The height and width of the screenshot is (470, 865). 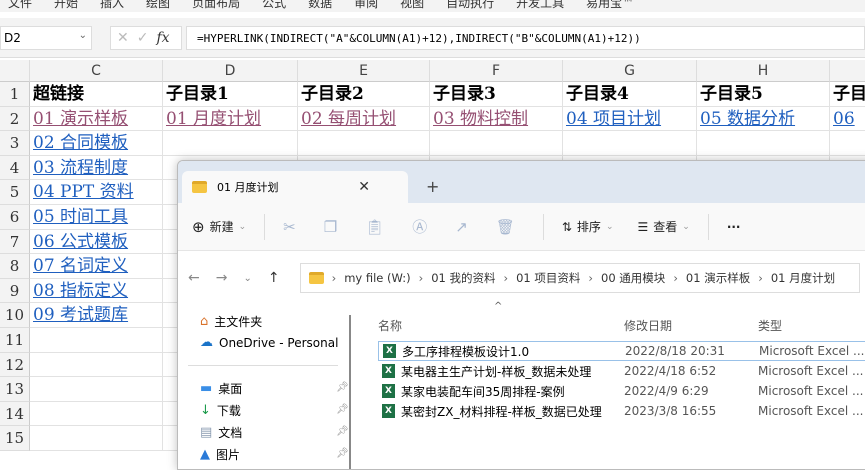 What do you see at coordinates (219, 227) in the screenshot?
I see `new-button: ⊕ 新建 ⌄` at bounding box center [219, 227].